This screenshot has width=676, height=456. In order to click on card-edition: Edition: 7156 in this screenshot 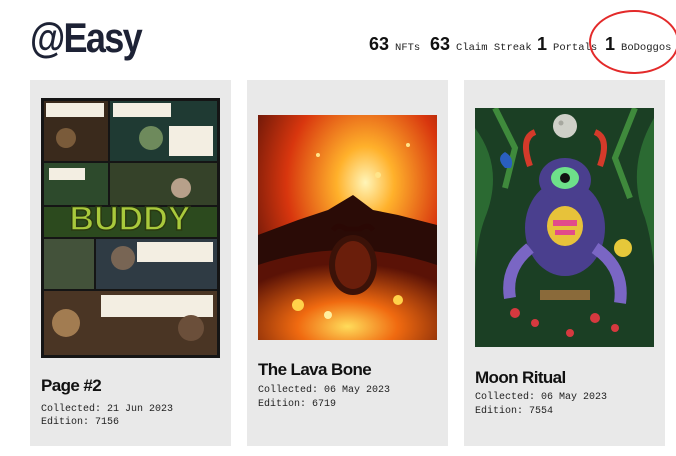, I will do `click(80, 422)`.